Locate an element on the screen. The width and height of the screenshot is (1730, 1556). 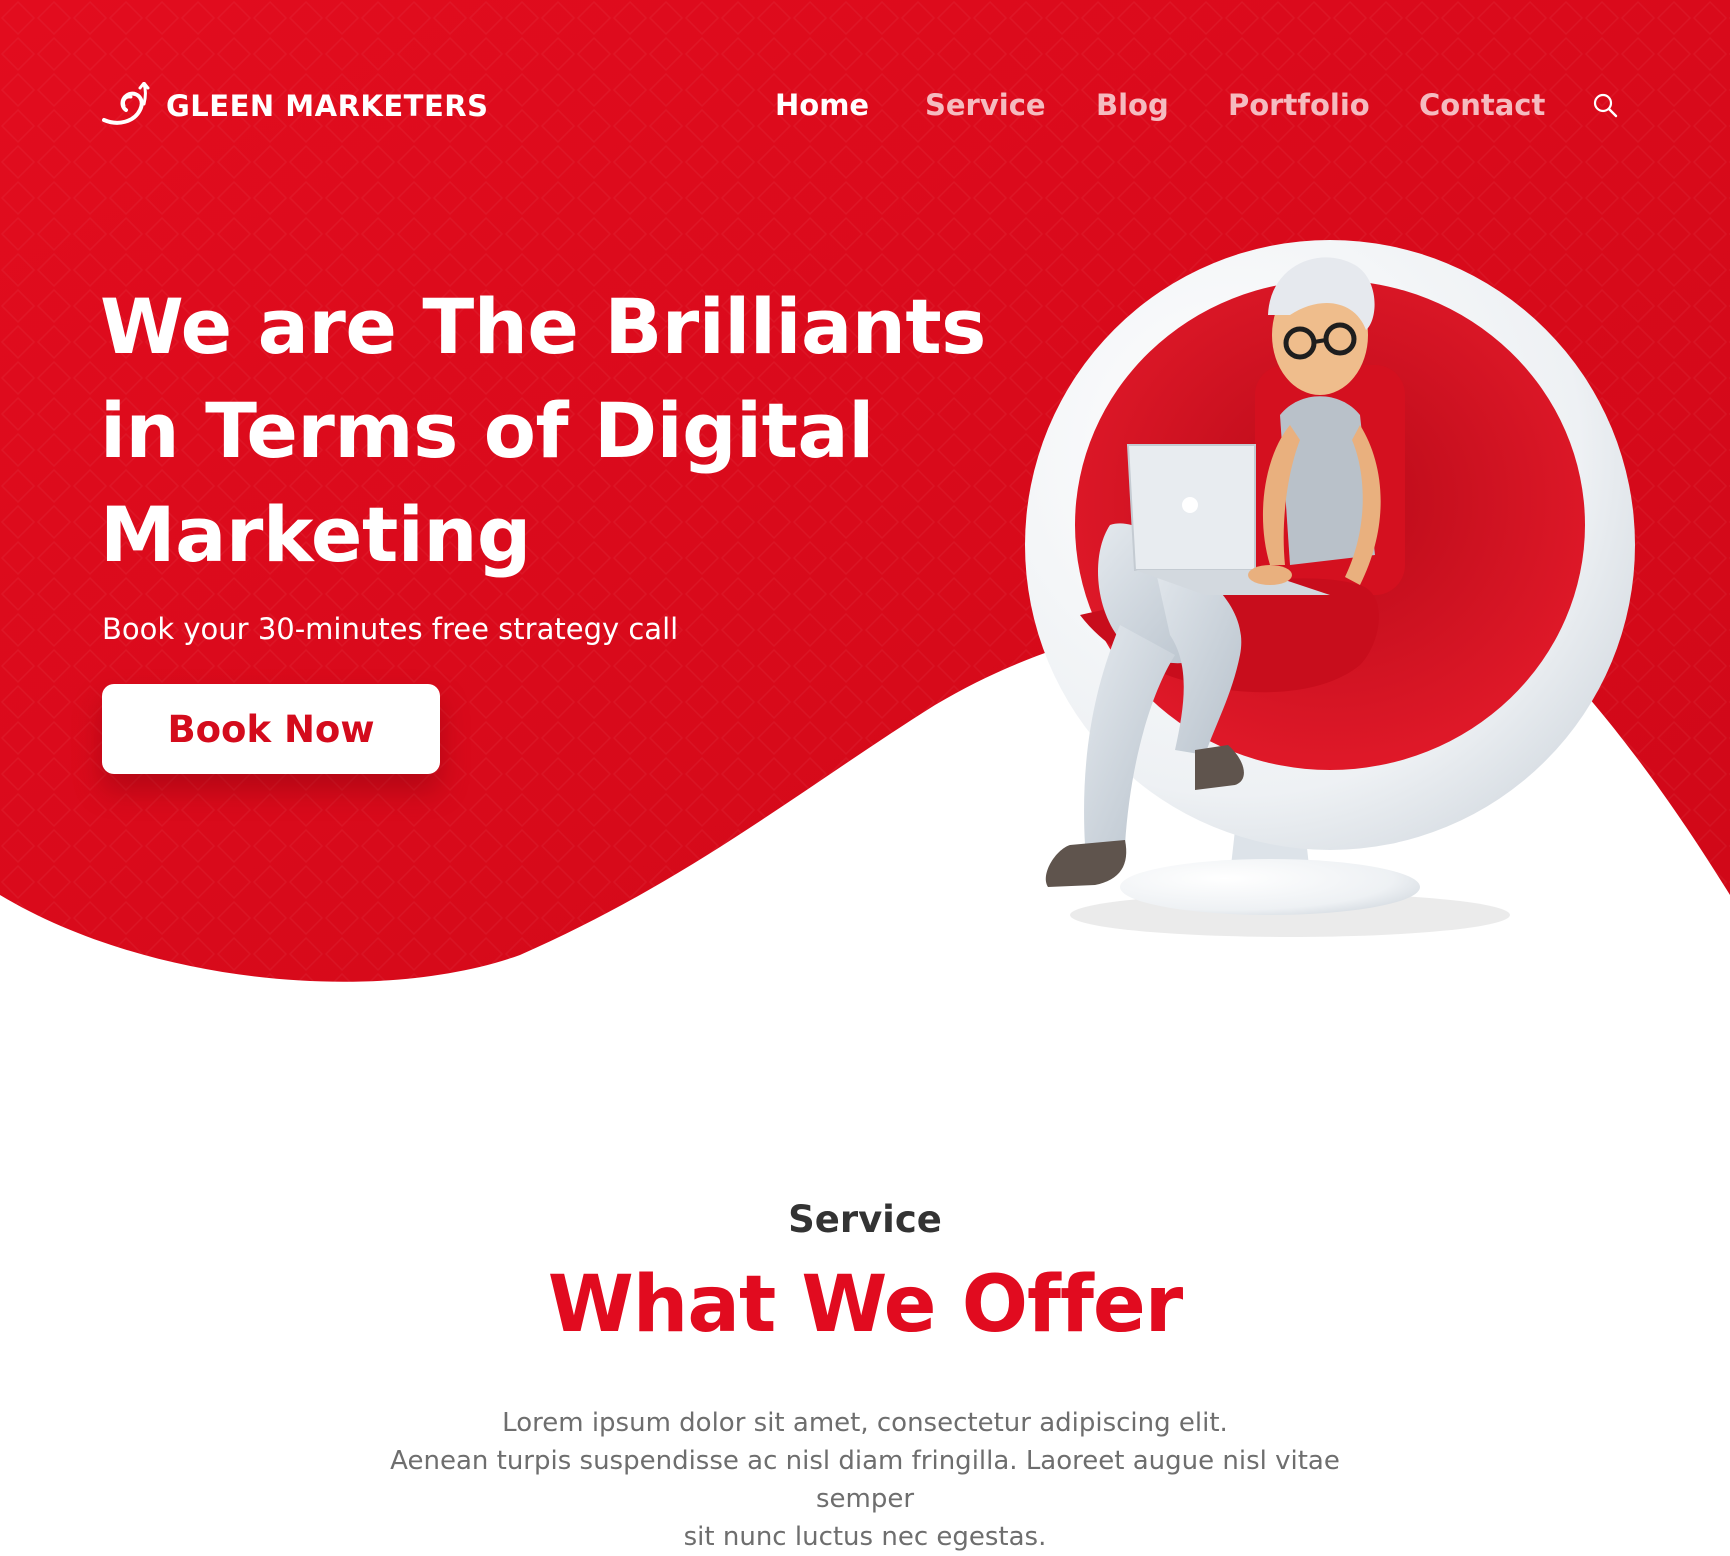
nav-item-blog: Blog is located at coordinates (1132, 105).